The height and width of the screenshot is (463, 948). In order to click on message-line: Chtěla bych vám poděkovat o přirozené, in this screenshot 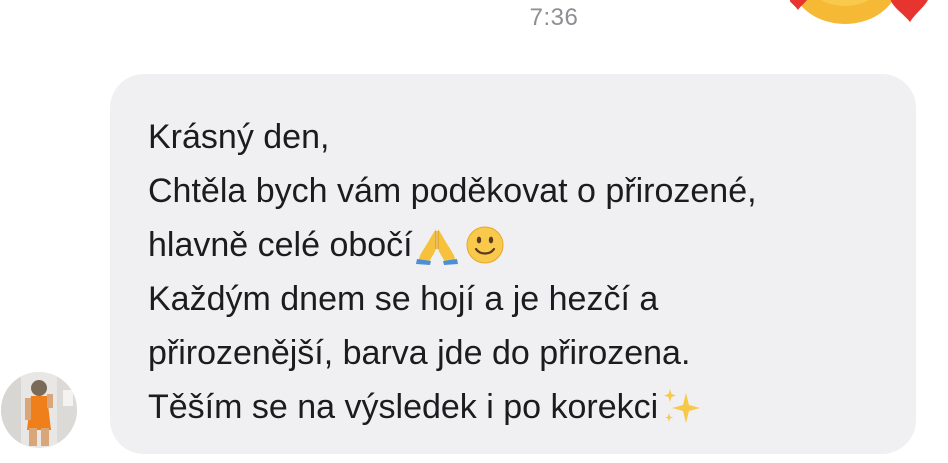, I will do `click(452, 191)`.